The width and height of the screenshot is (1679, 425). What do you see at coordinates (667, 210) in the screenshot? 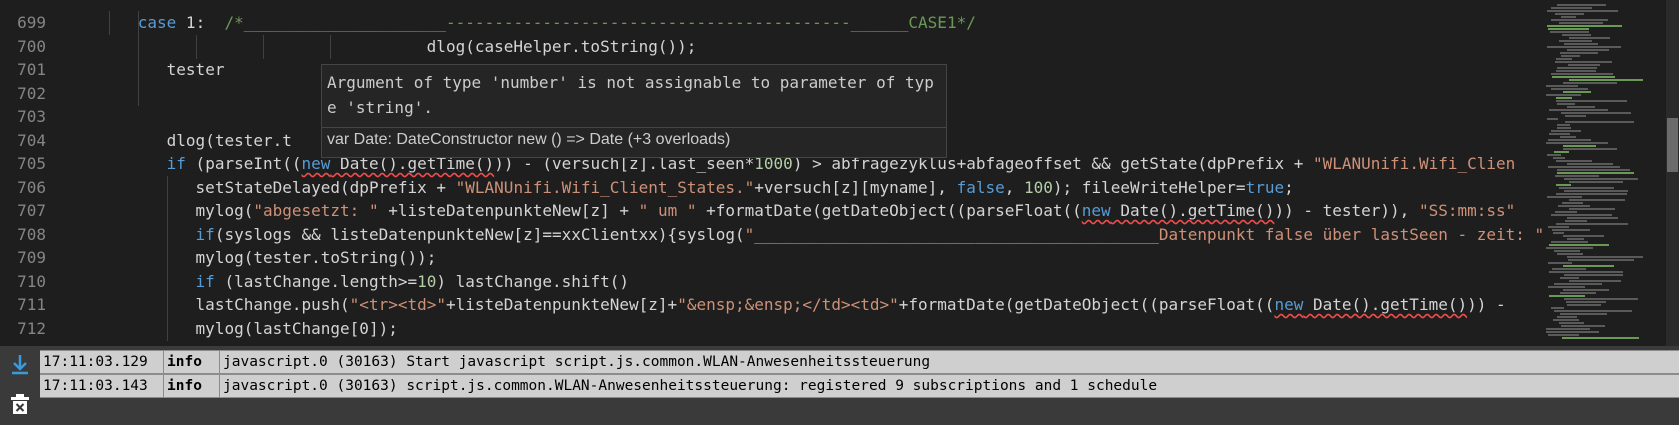
I see `code-token: " um "` at bounding box center [667, 210].